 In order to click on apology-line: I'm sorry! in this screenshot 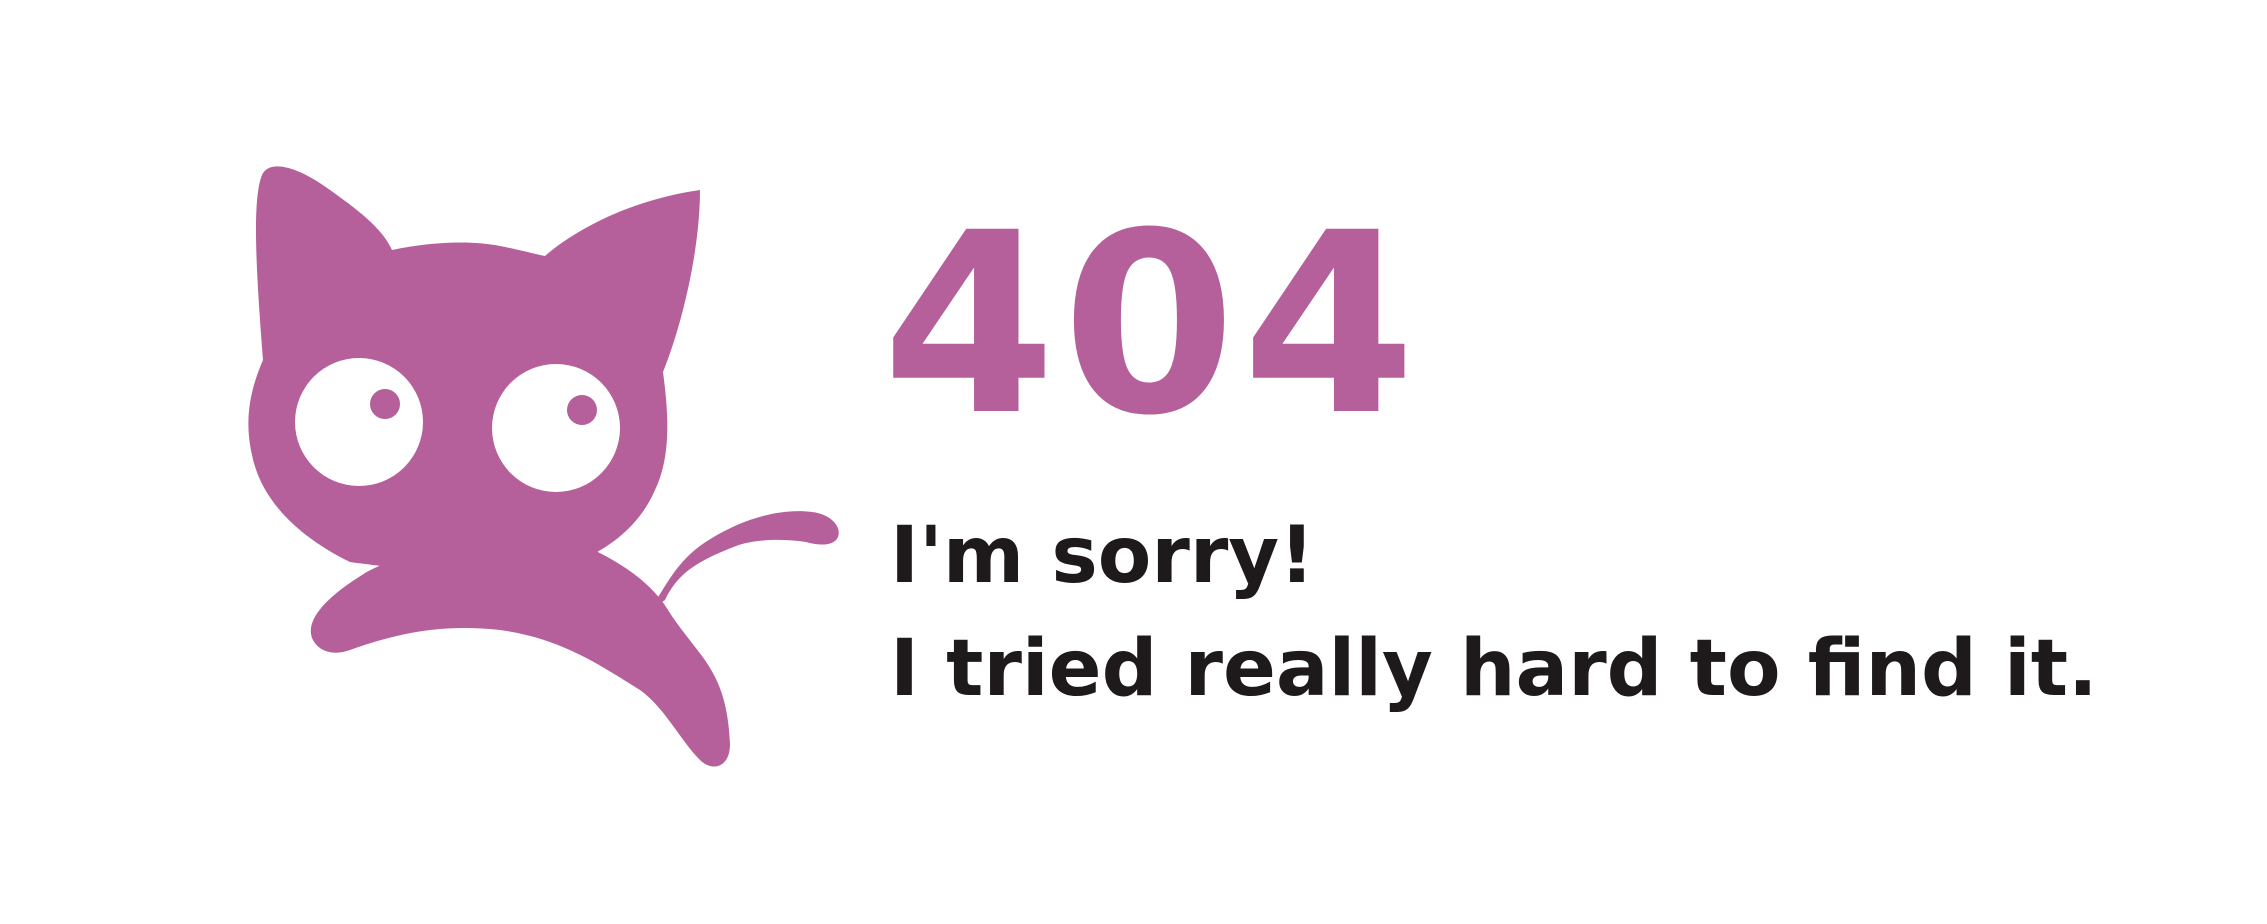, I will do `click(1102, 556)`.